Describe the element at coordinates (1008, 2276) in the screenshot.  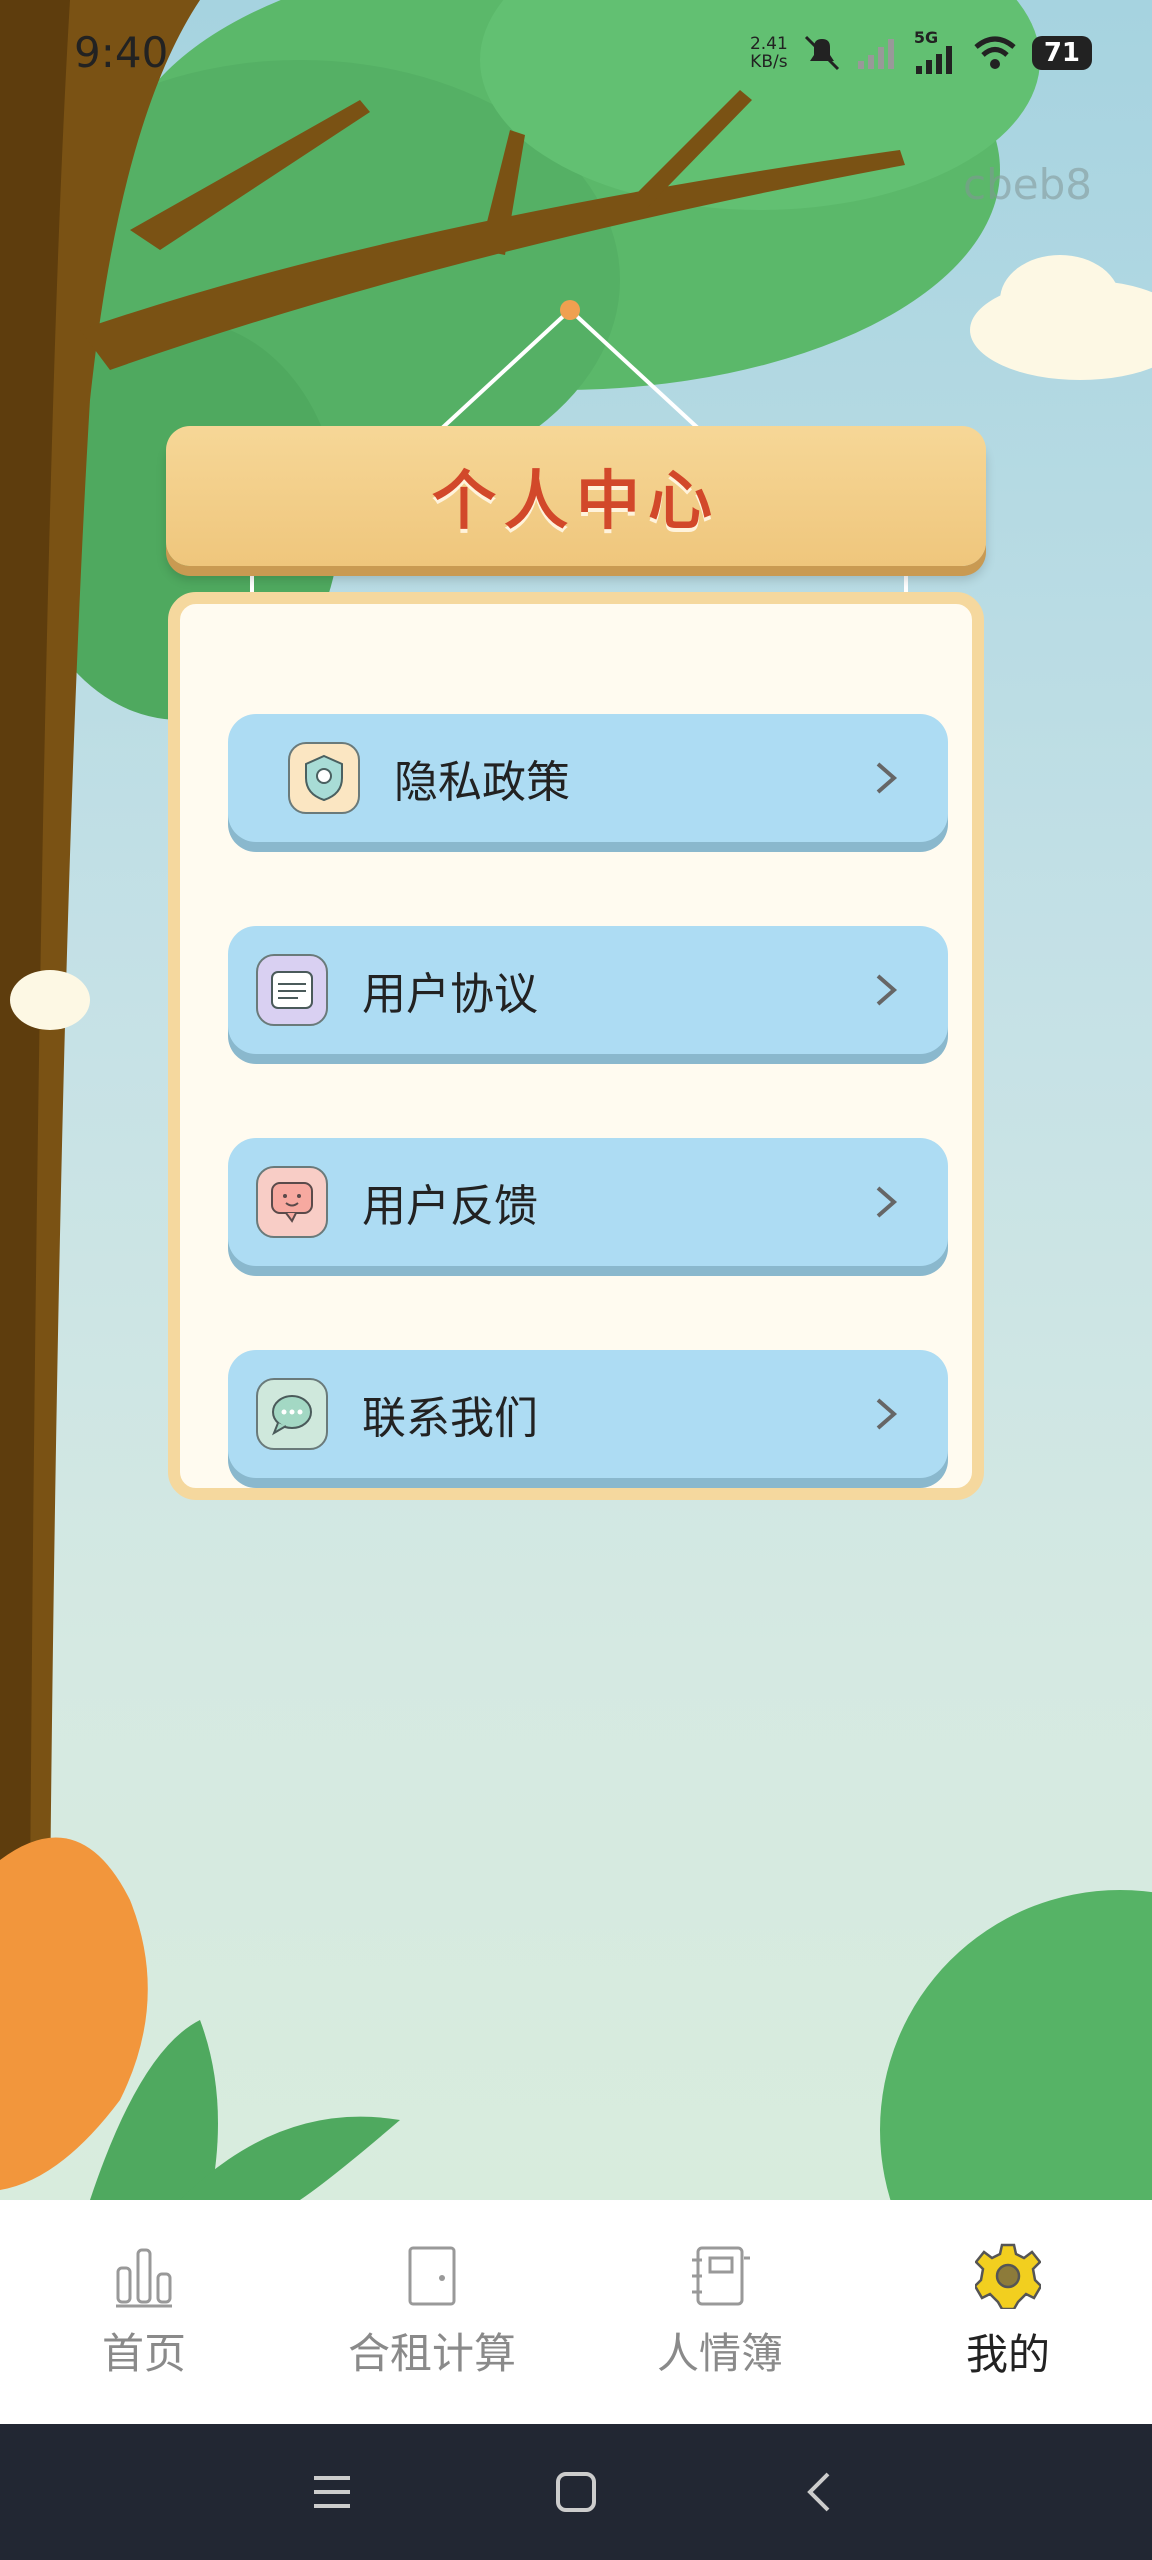
I see `gear-icon` at that location.